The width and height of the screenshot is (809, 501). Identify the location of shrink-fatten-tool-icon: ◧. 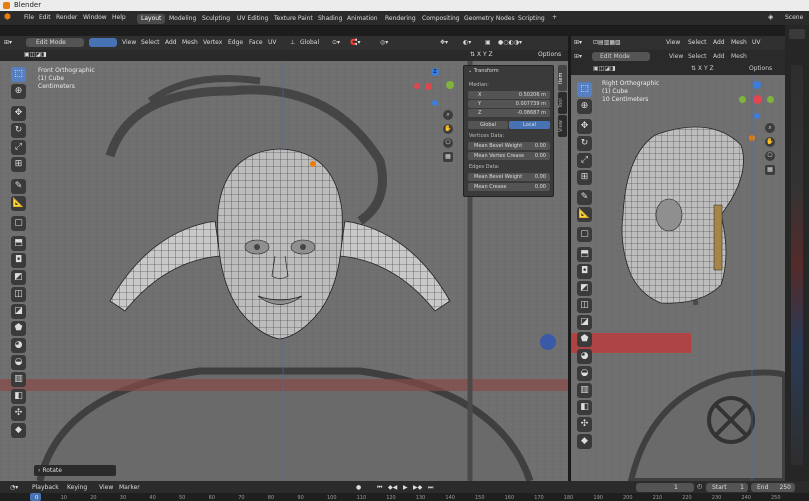
(18, 396).